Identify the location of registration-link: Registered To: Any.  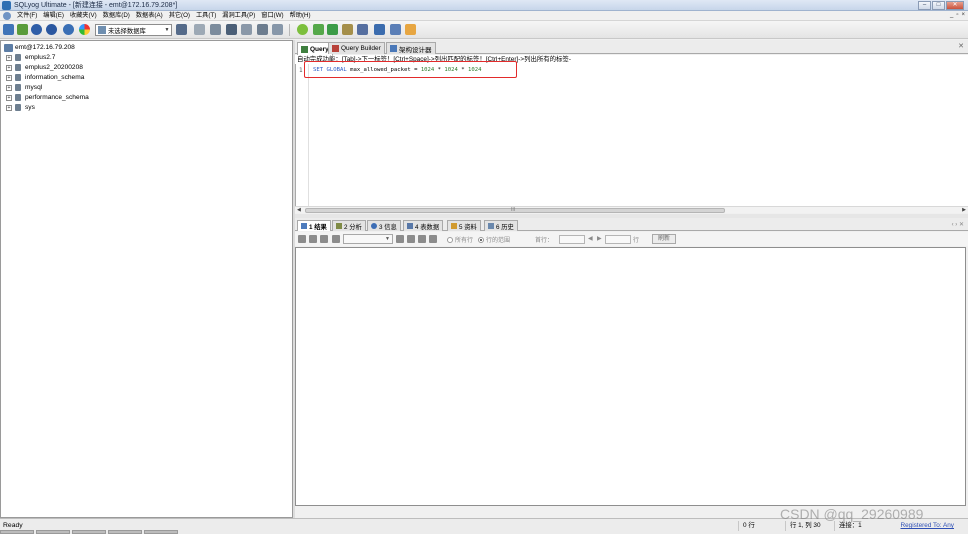
(927, 525).